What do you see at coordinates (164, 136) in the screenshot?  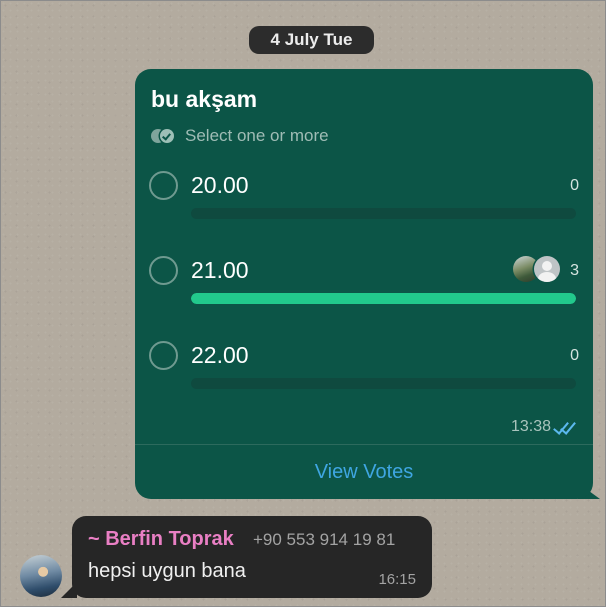 I see `multi-select-icon` at bounding box center [164, 136].